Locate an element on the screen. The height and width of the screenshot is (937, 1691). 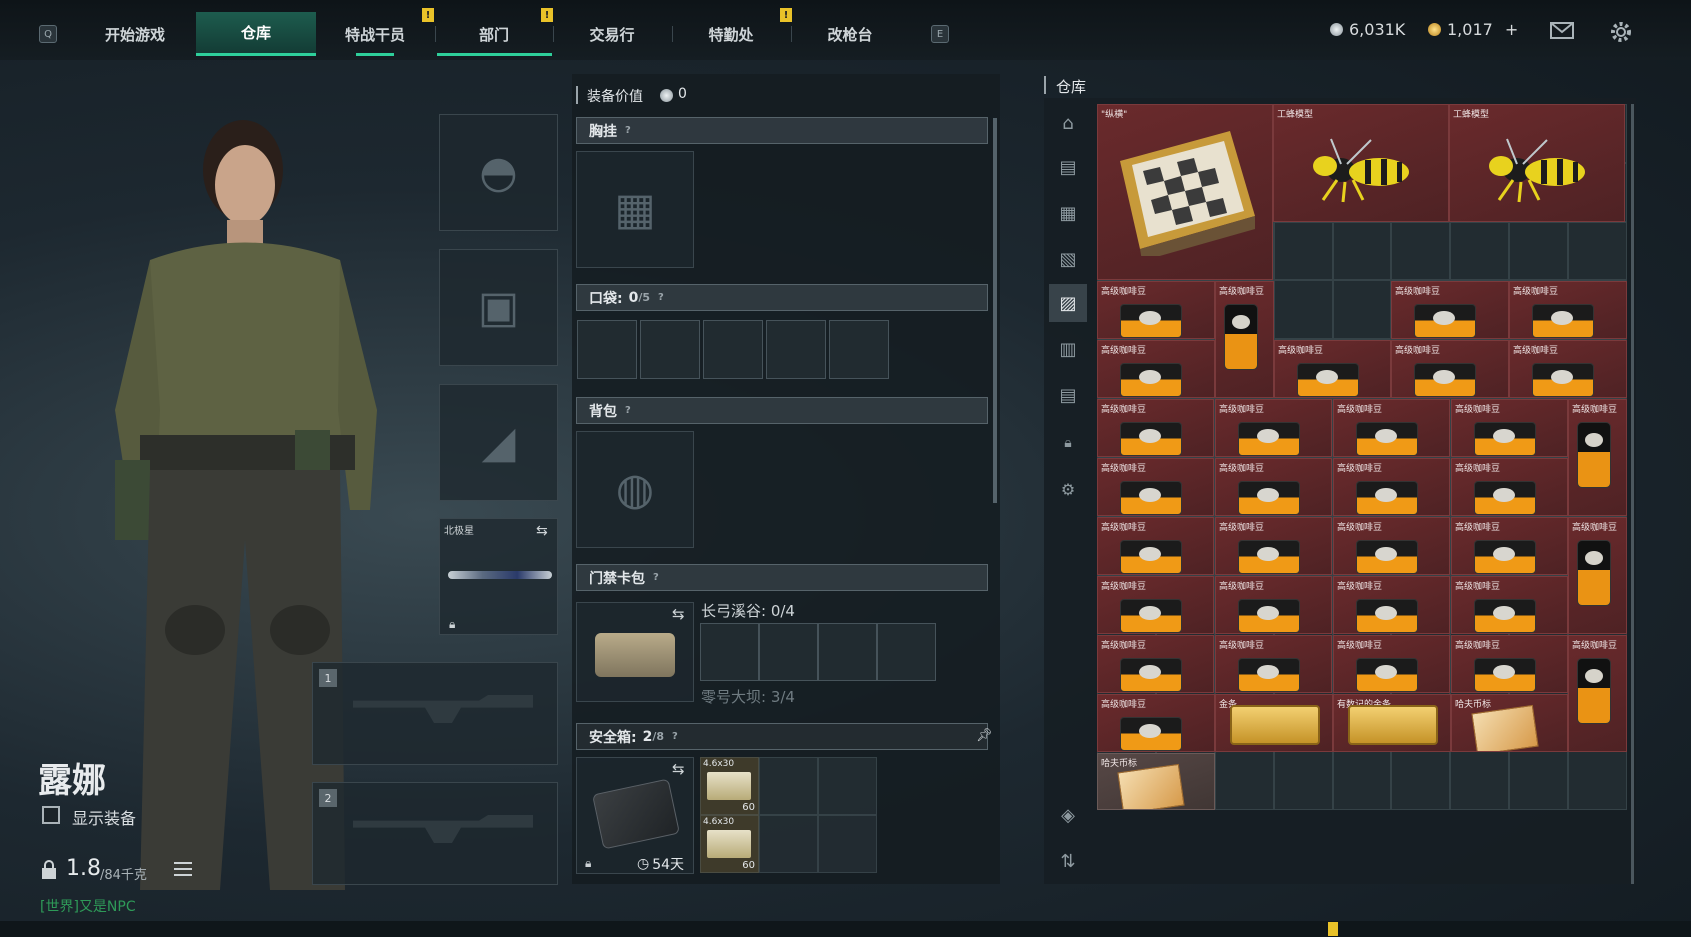
secondary-weapon-slot: 2 is located at coordinates (435, 833).